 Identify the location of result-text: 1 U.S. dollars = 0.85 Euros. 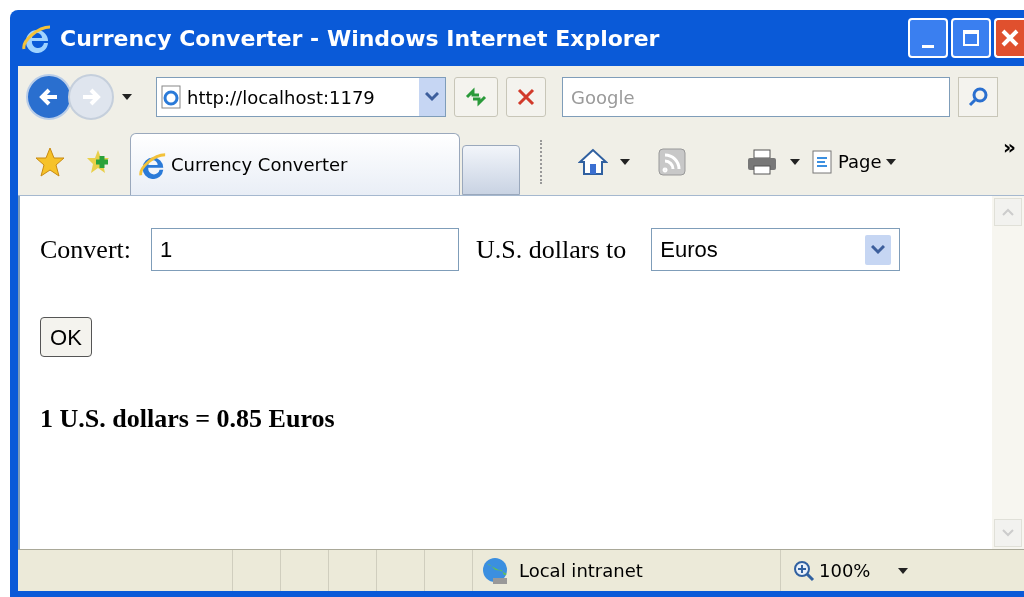
(188, 419).